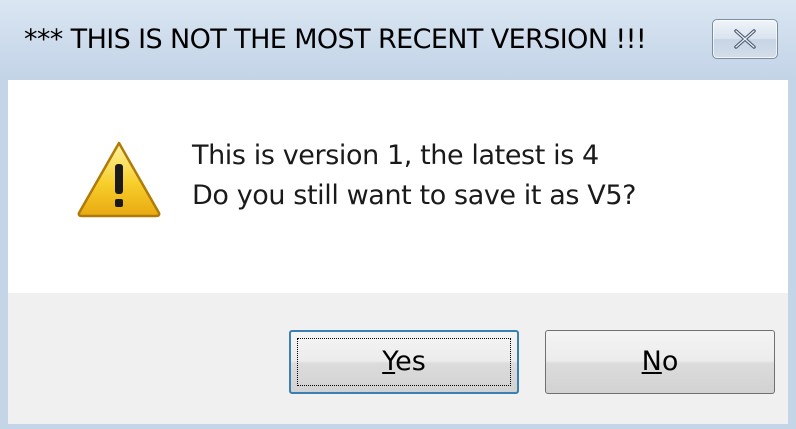 The width and height of the screenshot is (796, 429). Describe the element at coordinates (414, 195) in the screenshot. I see `message-line-2: Do you still want to save it as V5?` at that location.